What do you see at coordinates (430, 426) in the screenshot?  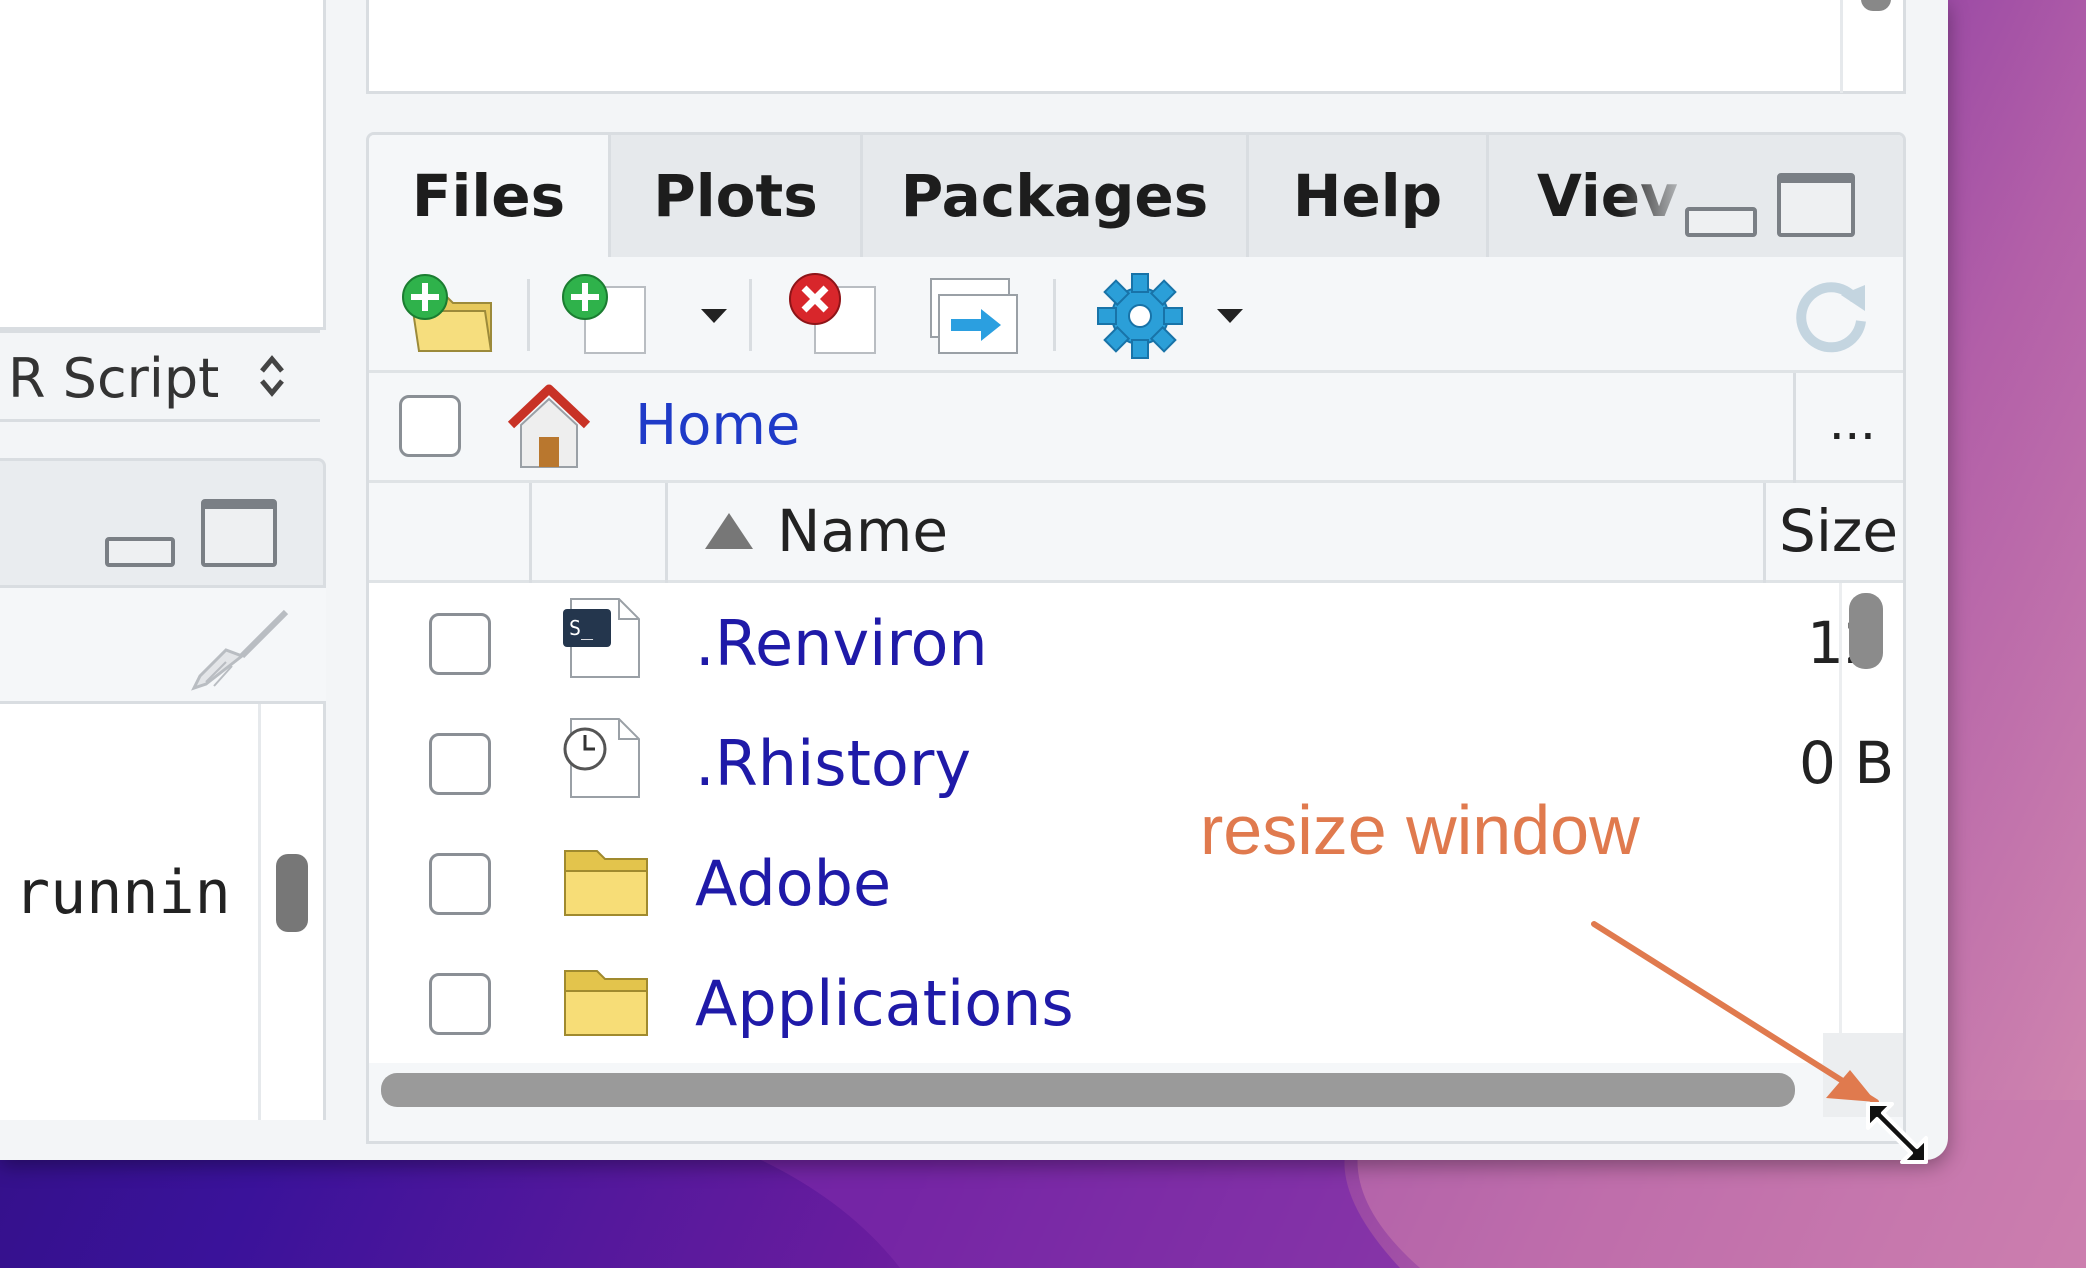 I see `select-all-checkbox` at bounding box center [430, 426].